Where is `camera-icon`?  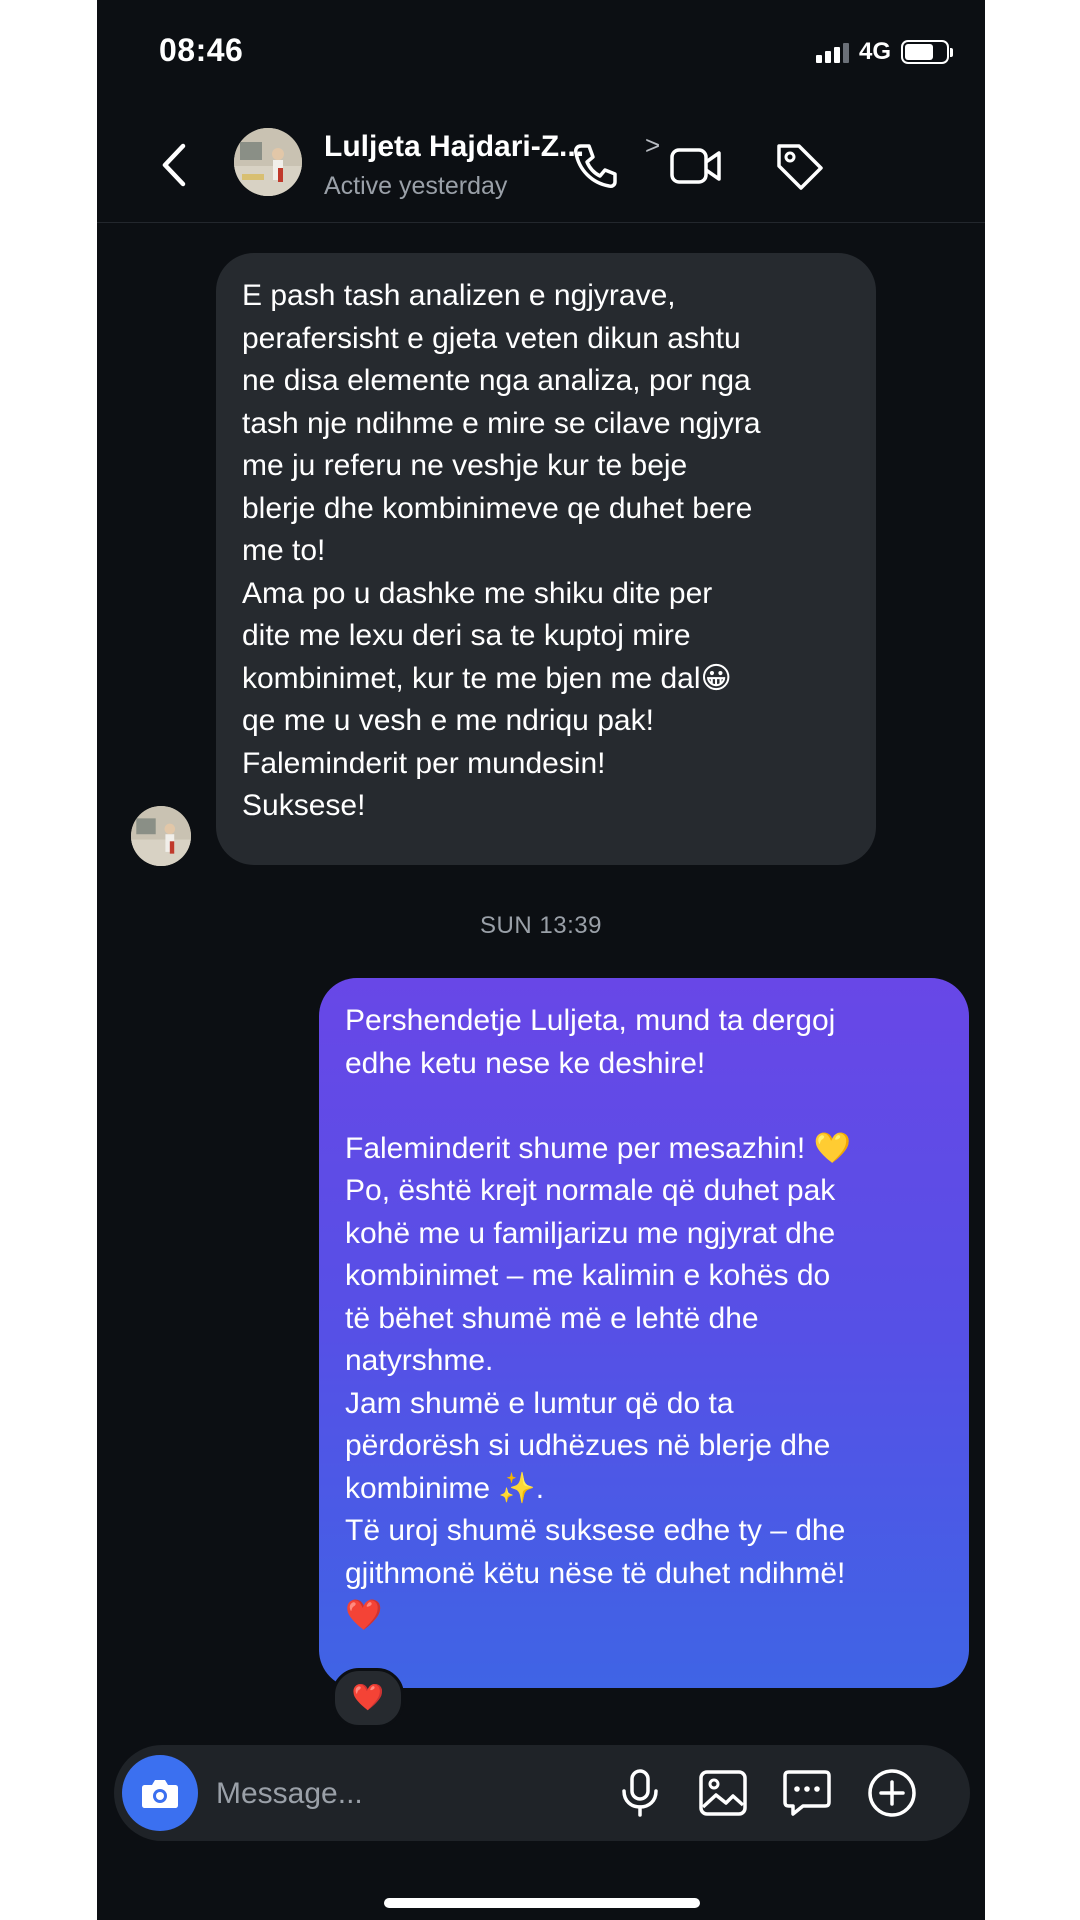 camera-icon is located at coordinates (160, 1794).